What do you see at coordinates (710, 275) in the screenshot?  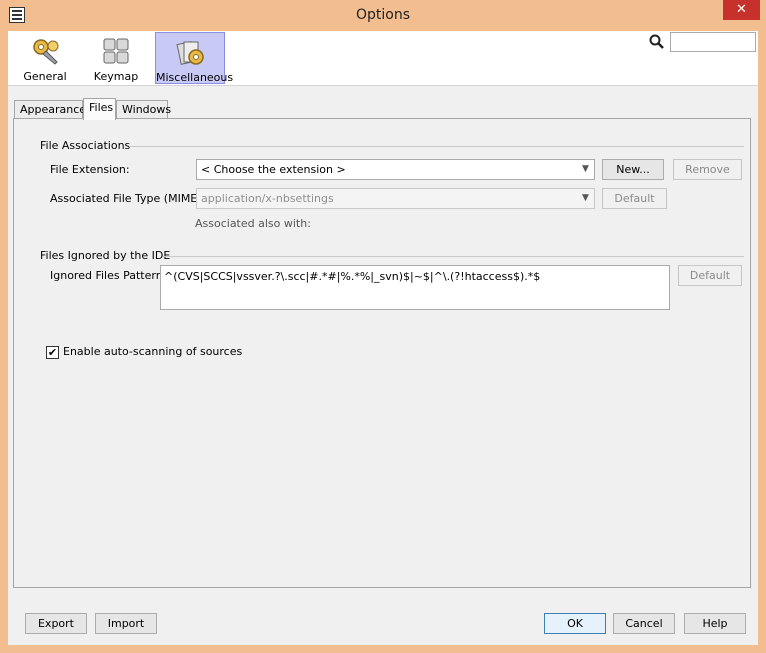 I see `ignored-pattern-default-button: Default` at bounding box center [710, 275].